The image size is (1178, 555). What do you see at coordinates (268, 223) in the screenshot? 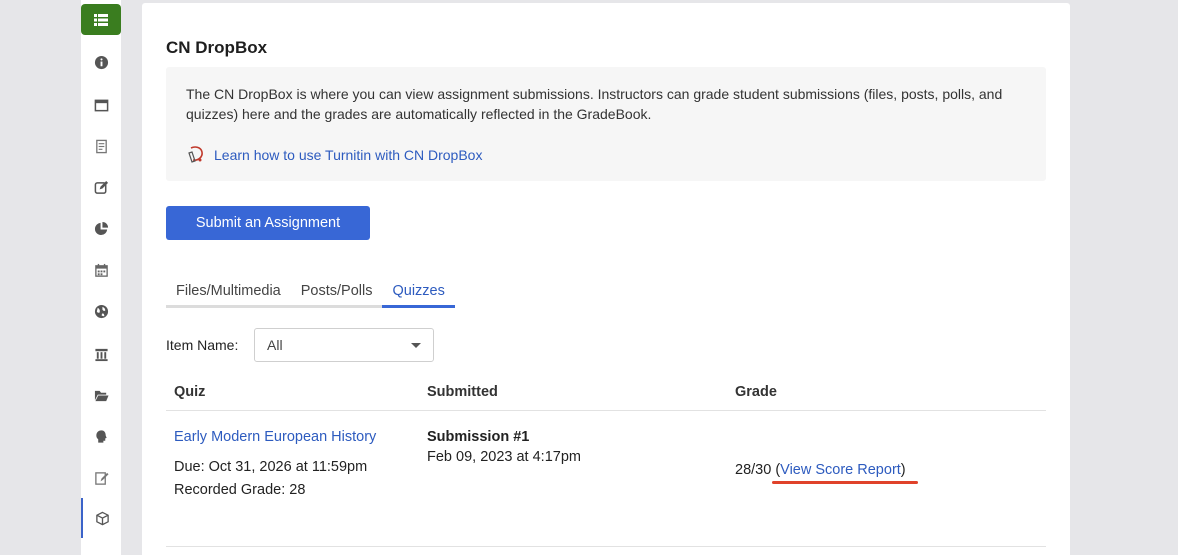
I see `submit-assignment-button: Submit an Assignment` at bounding box center [268, 223].